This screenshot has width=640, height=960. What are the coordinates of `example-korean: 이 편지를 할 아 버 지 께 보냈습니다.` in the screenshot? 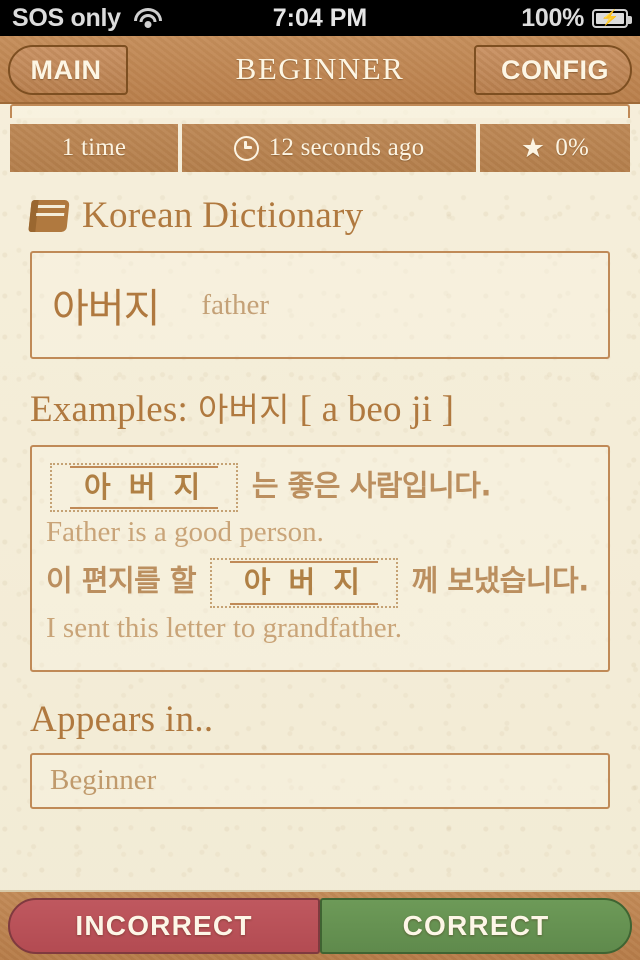 It's located at (320, 583).